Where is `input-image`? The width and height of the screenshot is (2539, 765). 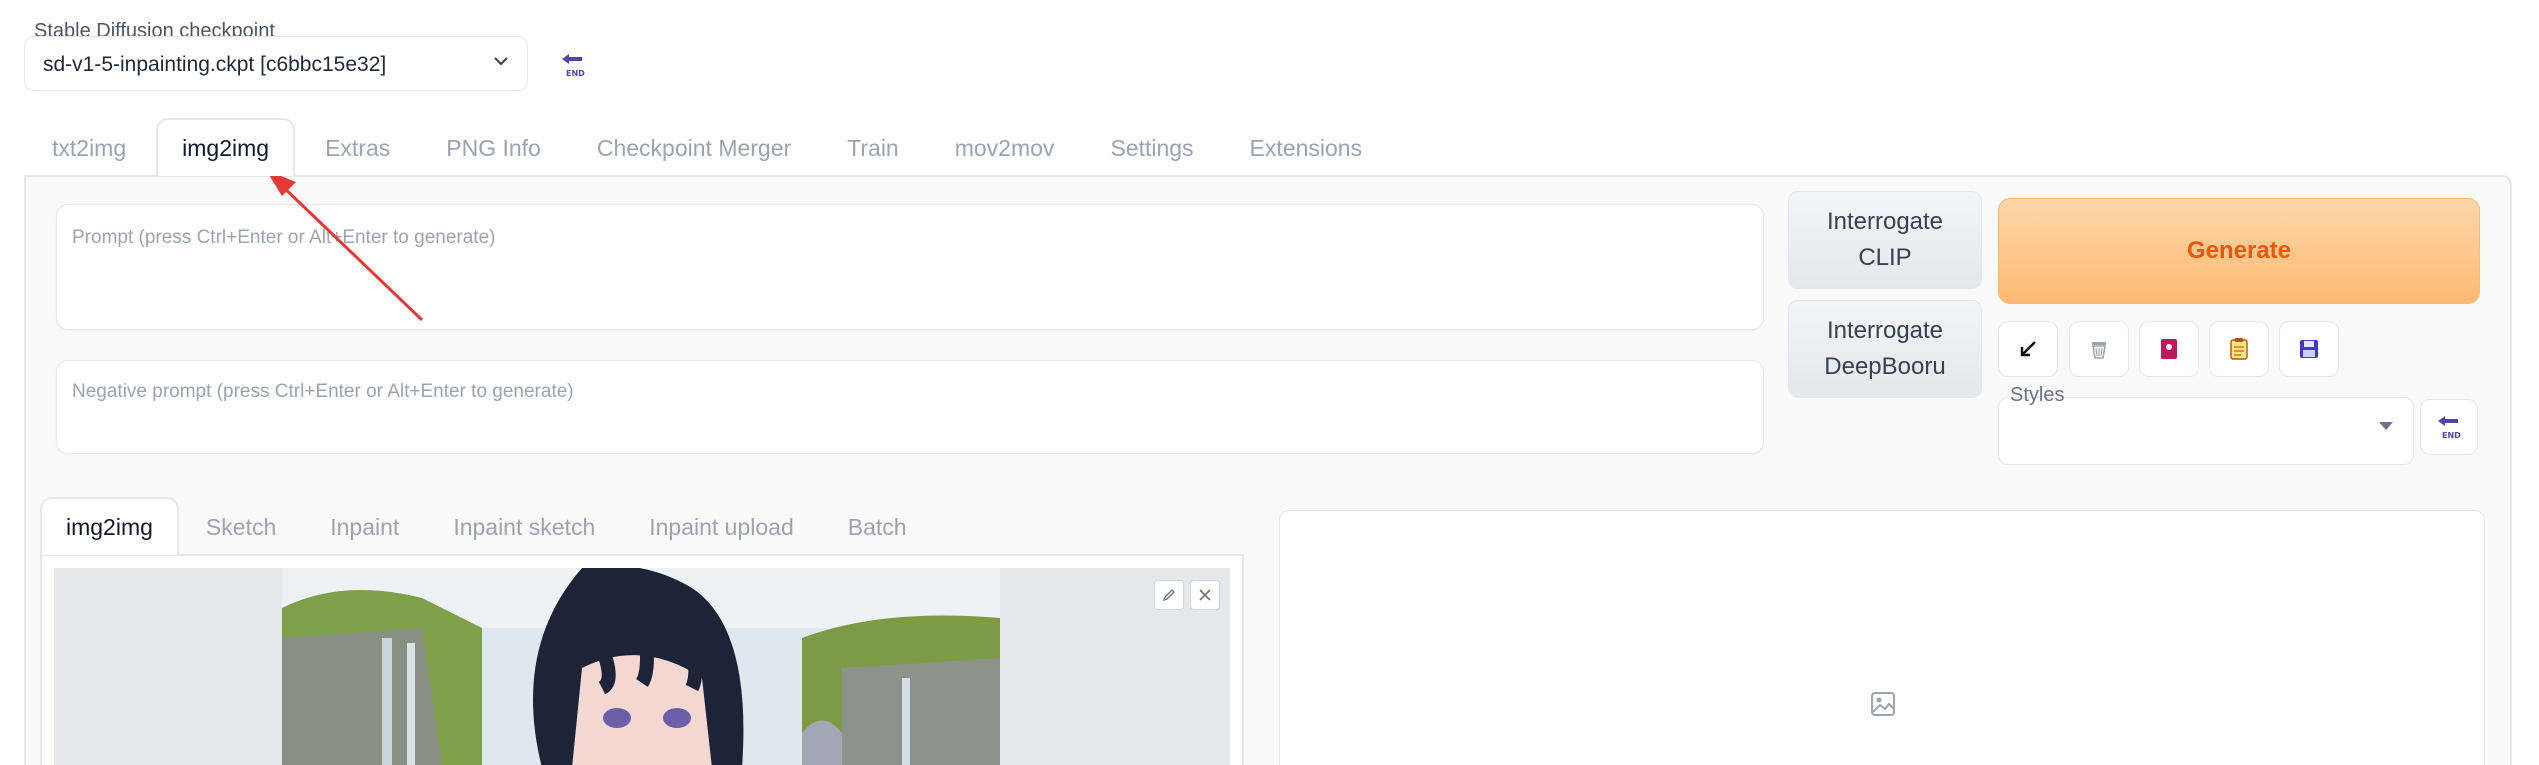 input-image is located at coordinates (641, 666).